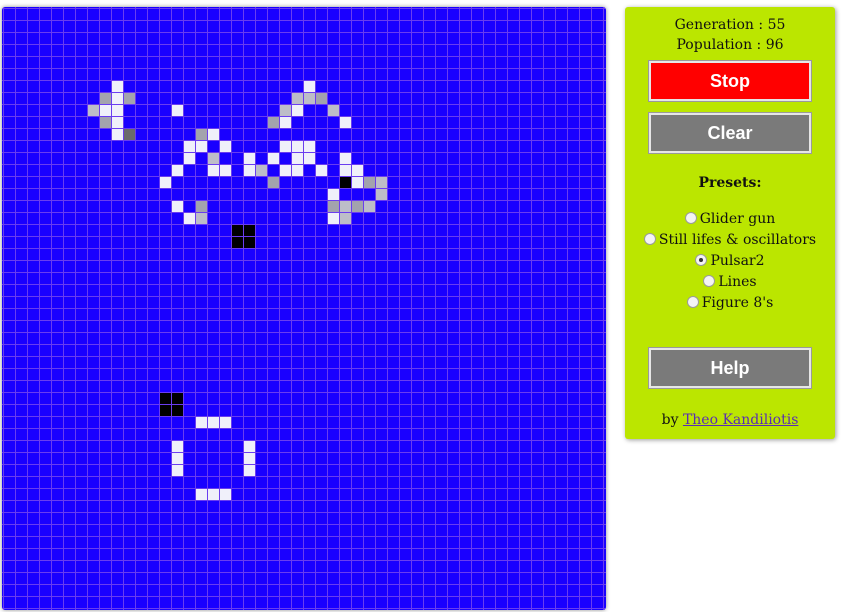 This screenshot has height=612, width=842. Describe the element at coordinates (730, 219) in the screenshot. I see `preset-option: Glider gun` at that location.